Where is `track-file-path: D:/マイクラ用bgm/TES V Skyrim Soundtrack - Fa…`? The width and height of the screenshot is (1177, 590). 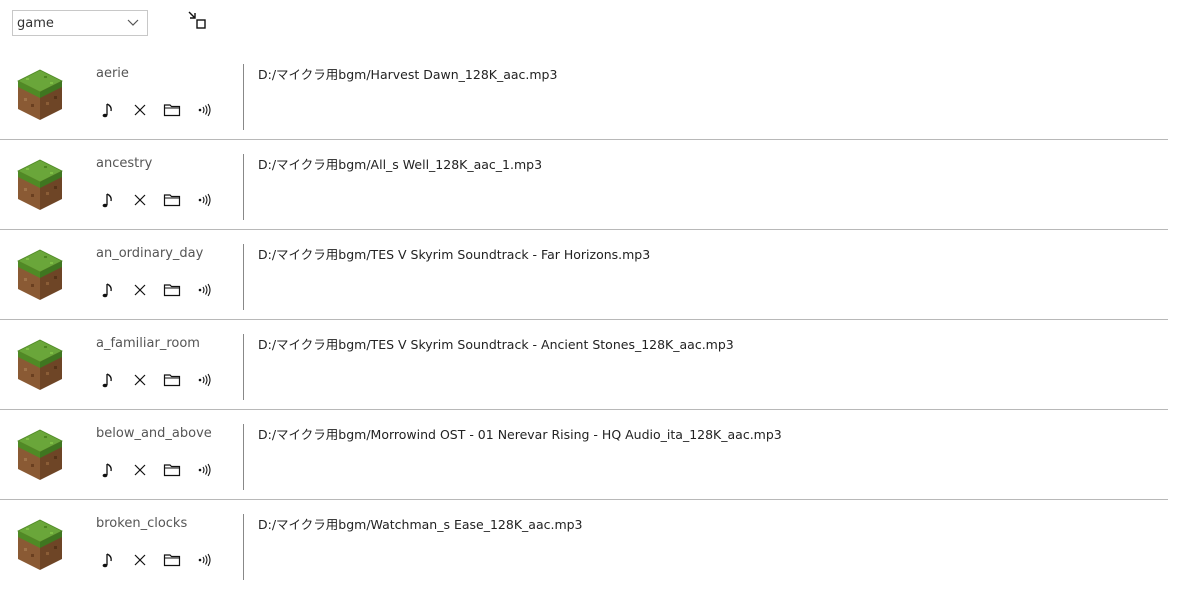
track-file-path: D:/マイクラ用bgm/TES V Skyrim Soundtrack - Fa… is located at coordinates (454, 253).